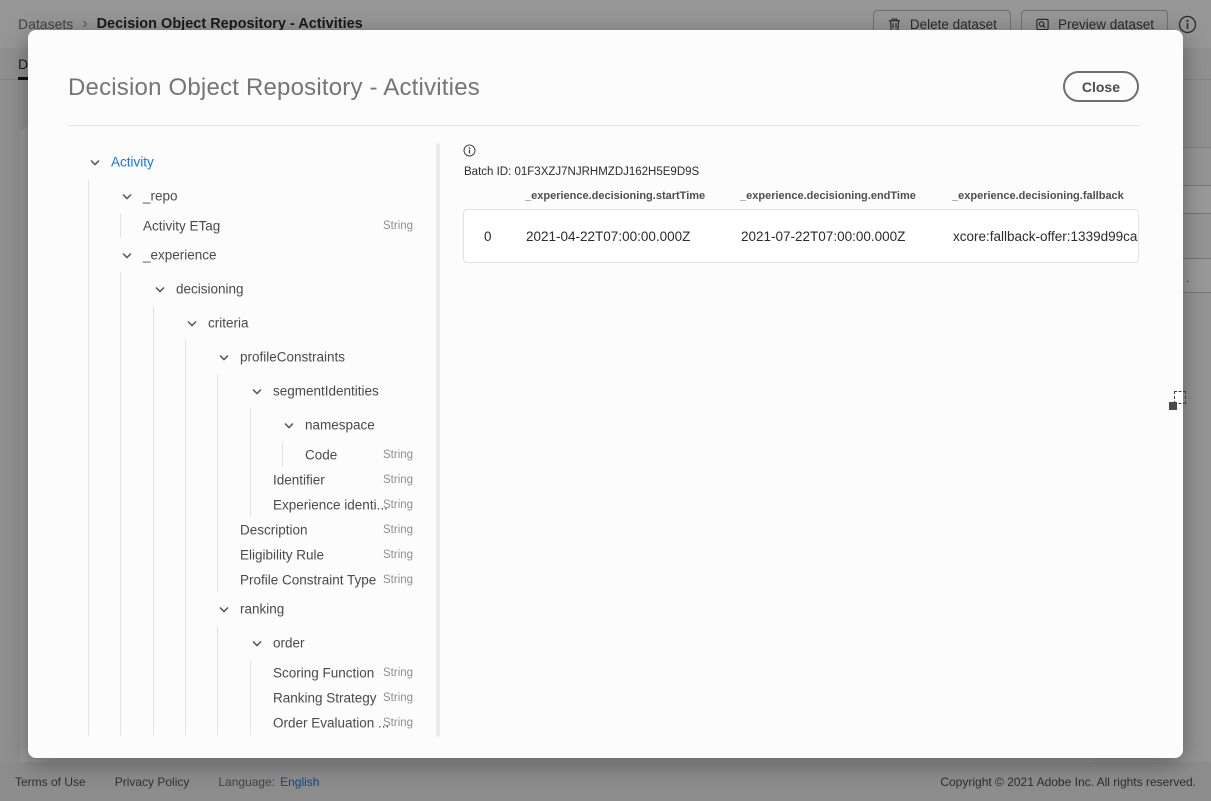 This screenshot has height=801, width=1211. Describe the element at coordinates (1100, 86) in the screenshot. I see `close-button: Close` at that location.